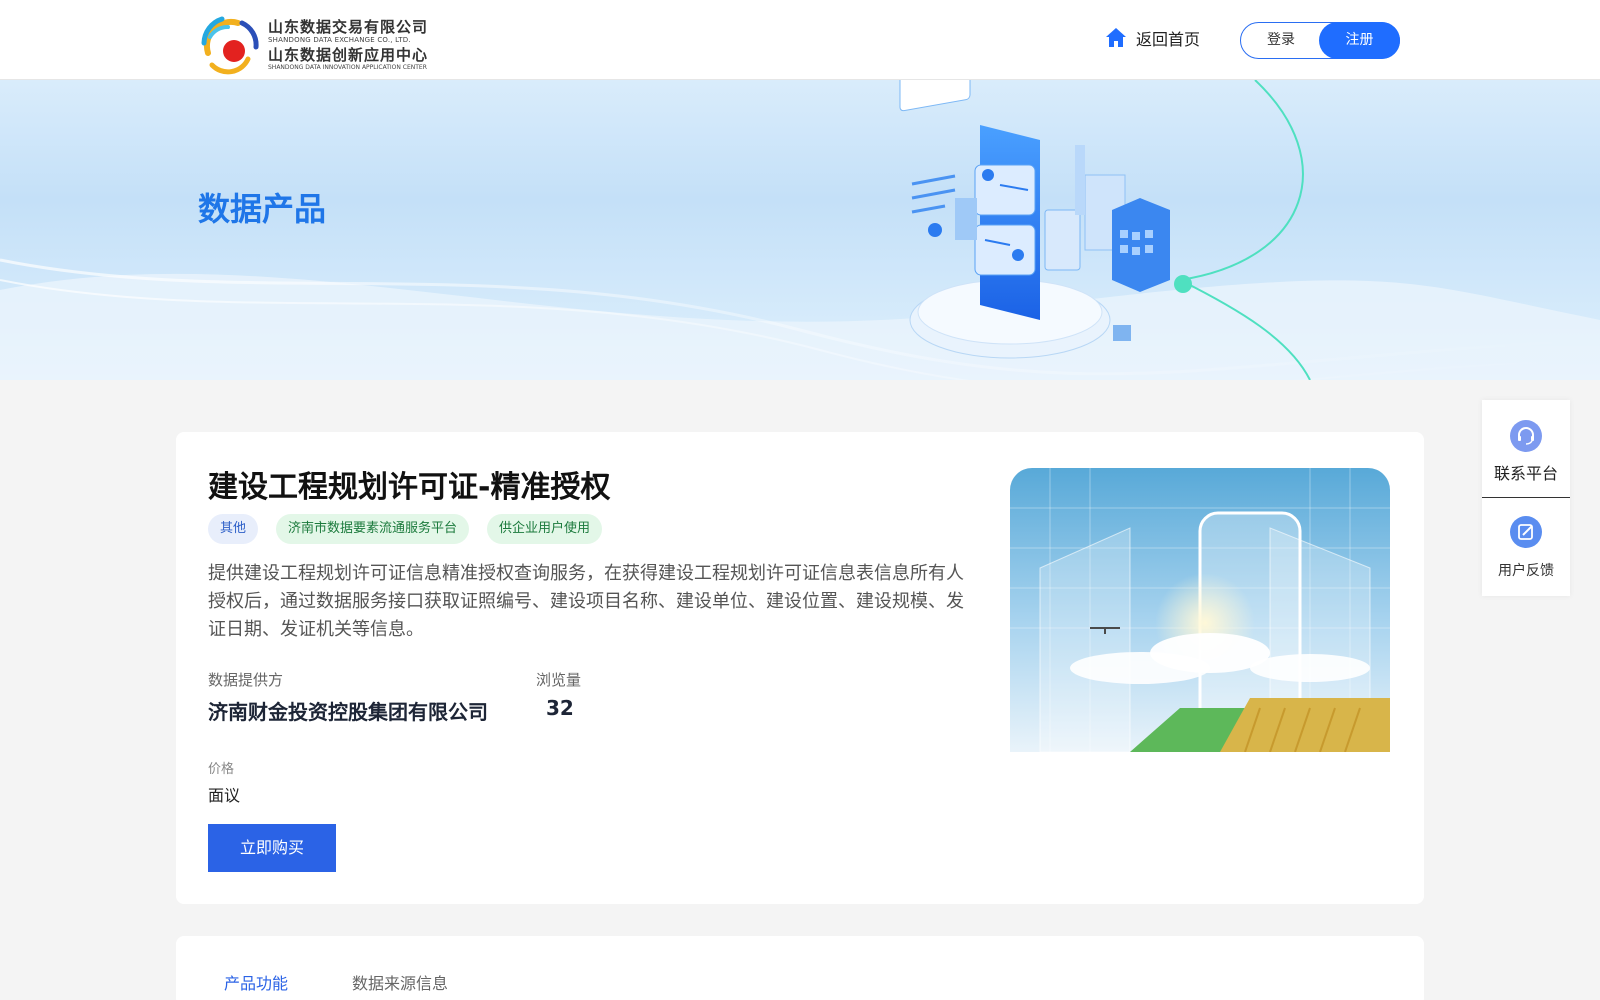 This screenshot has width=1600, height=1000. Describe the element at coordinates (545, 529) in the screenshot. I see `tag-audience: 供企业用户使用` at that location.